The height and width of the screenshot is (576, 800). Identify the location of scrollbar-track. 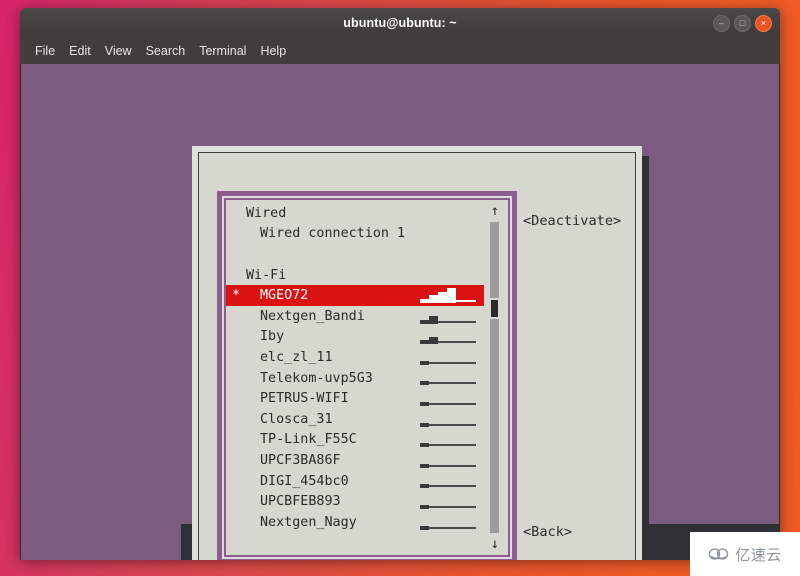
(494, 377).